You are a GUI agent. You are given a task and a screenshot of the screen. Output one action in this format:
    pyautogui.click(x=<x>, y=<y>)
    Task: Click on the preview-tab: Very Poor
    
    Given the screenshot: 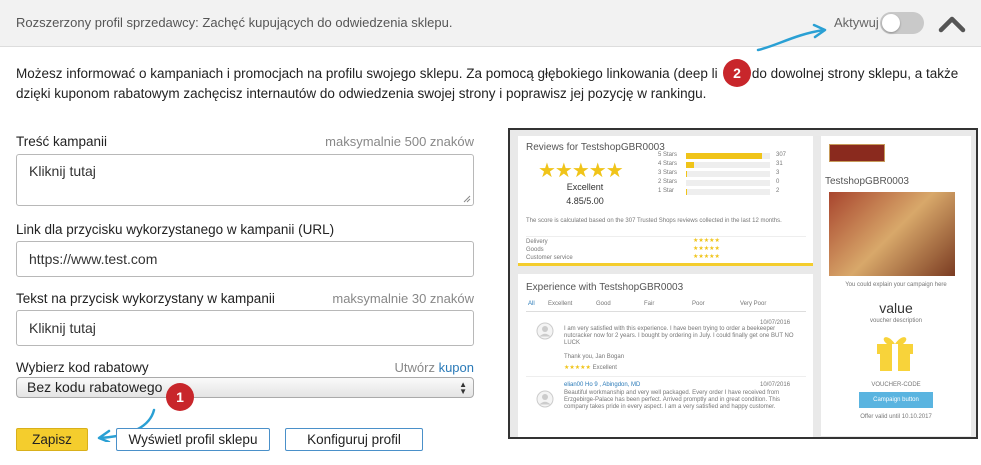 What is the action you would take?
    pyautogui.click(x=753, y=304)
    